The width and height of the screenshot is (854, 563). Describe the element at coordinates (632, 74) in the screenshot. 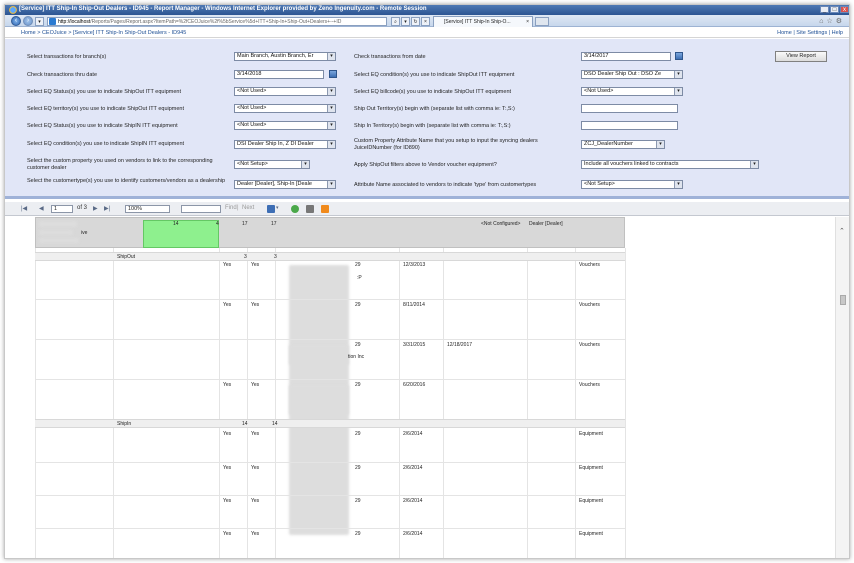

I see `eq-cond-out-select: DSO Dealer Ship Out : DSO Ze ▾` at that location.